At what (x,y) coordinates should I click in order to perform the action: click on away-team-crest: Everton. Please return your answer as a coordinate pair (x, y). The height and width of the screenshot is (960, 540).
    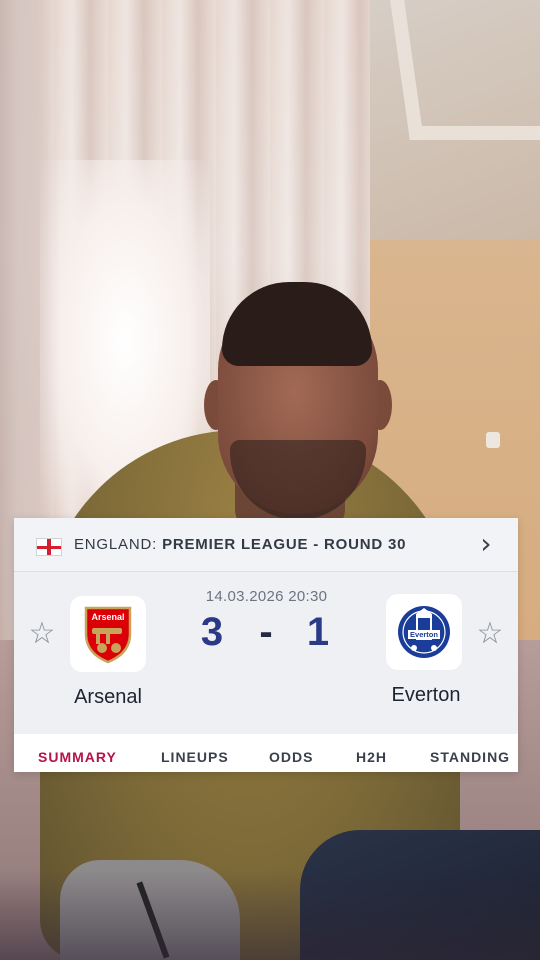
    Looking at the image, I should click on (424, 632).